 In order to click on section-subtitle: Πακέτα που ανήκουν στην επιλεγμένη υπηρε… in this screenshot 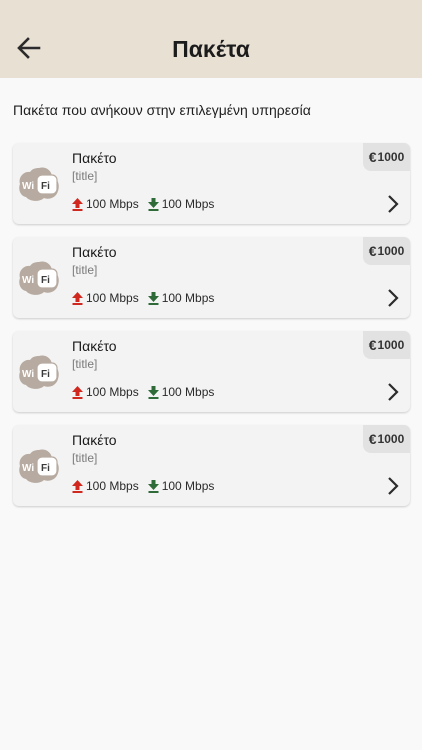, I will do `click(162, 110)`.